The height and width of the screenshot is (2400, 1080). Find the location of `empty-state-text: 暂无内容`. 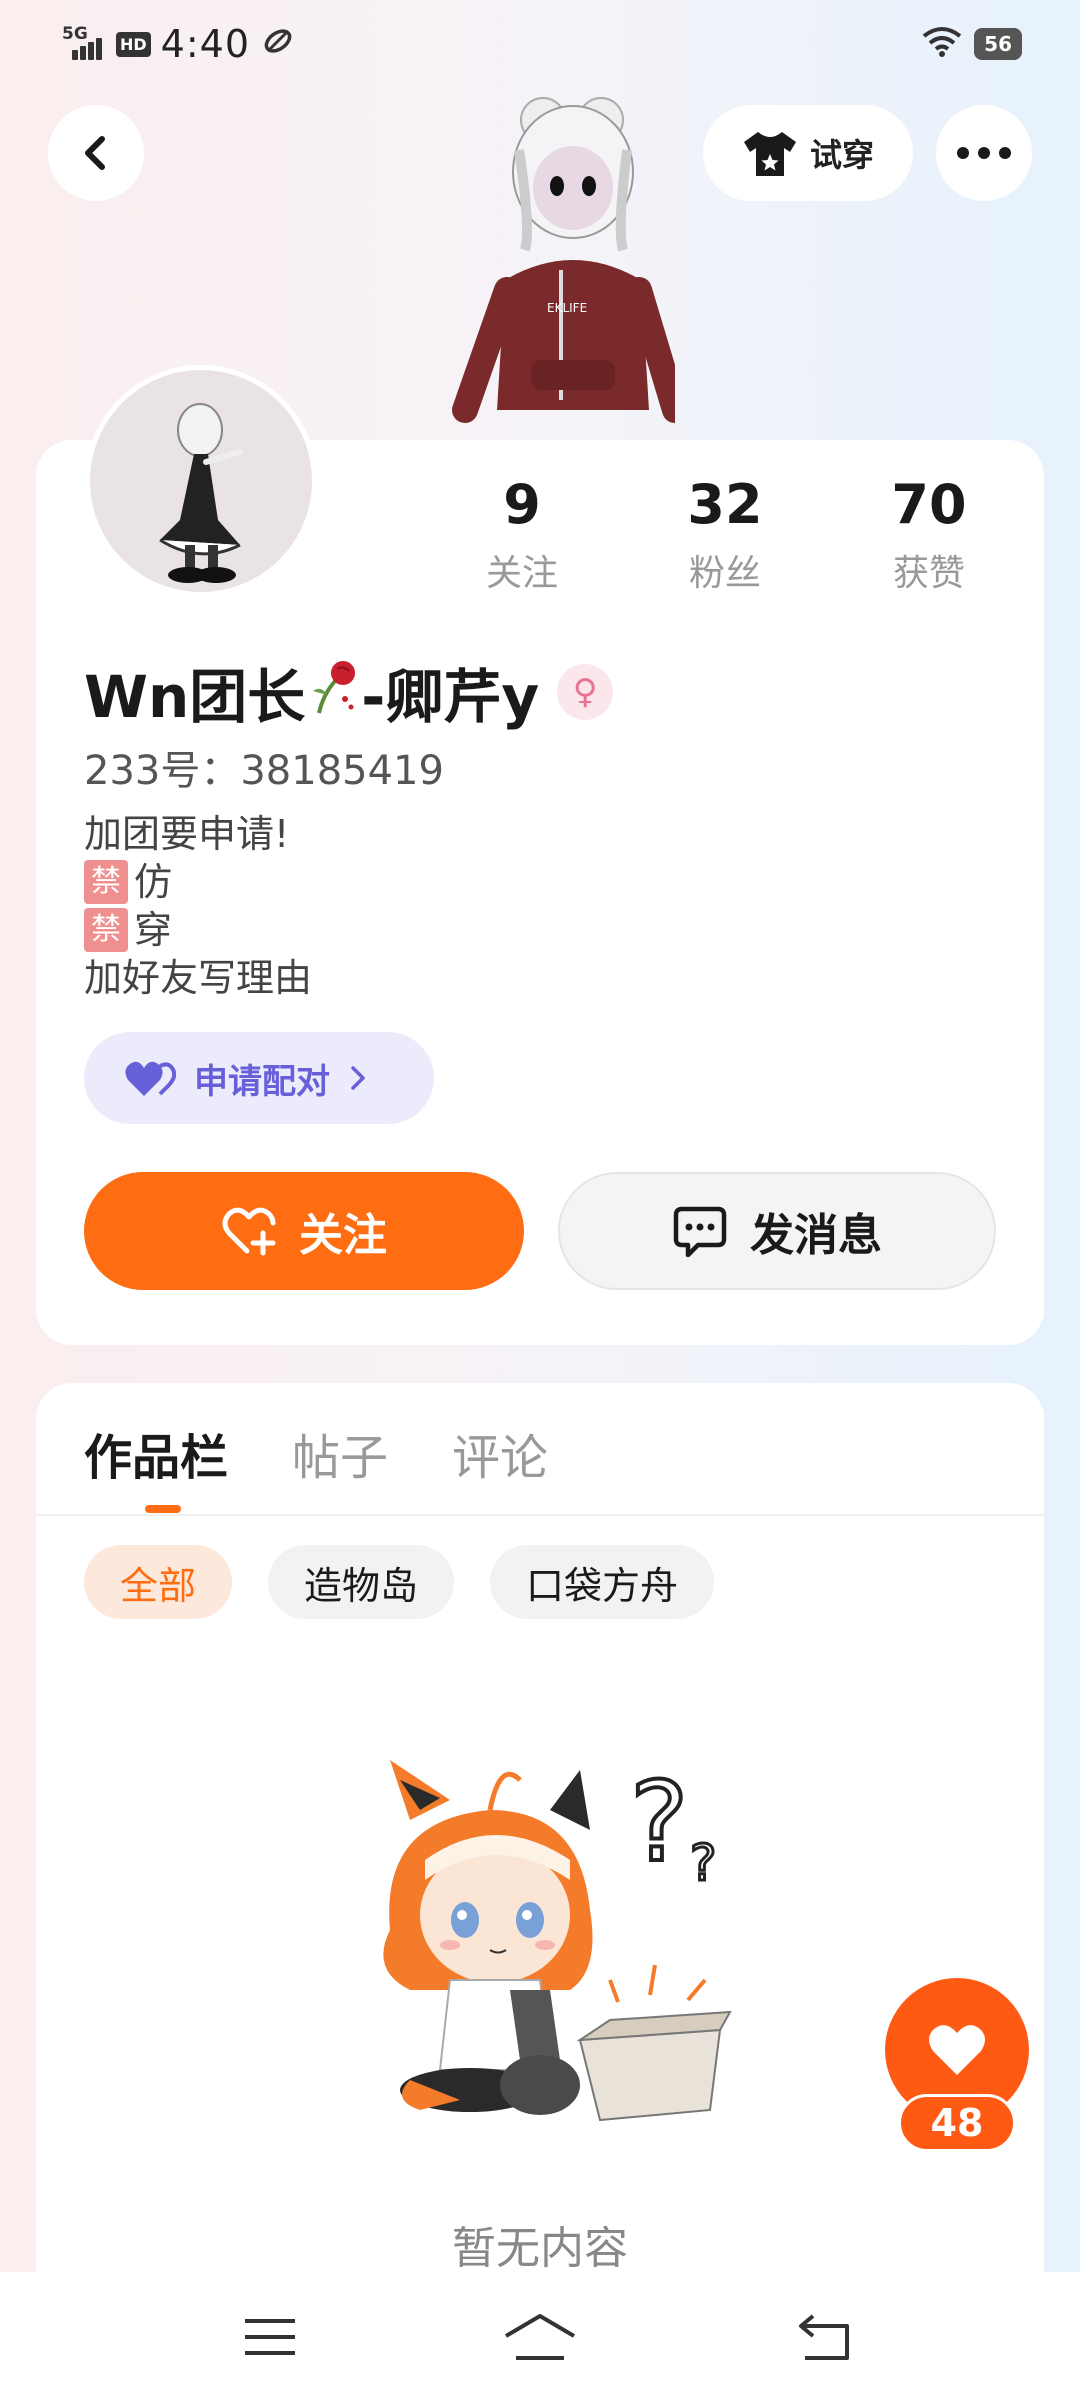

empty-state-text: 暂无内容 is located at coordinates (540, 2248).